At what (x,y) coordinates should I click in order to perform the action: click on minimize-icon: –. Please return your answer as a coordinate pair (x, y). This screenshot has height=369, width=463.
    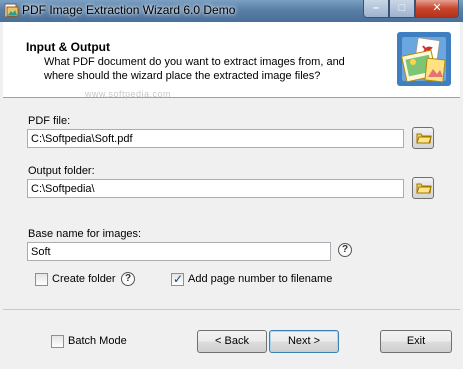
    Looking at the image, I should click on (376, 8).